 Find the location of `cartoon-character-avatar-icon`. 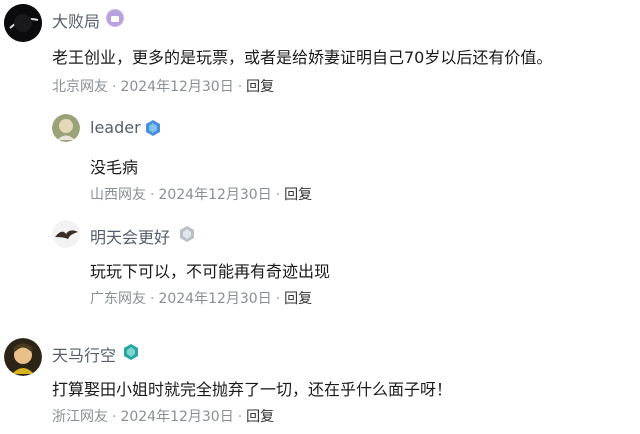

cartoon-character-avatar-icon is located at coordinates (23, 357).